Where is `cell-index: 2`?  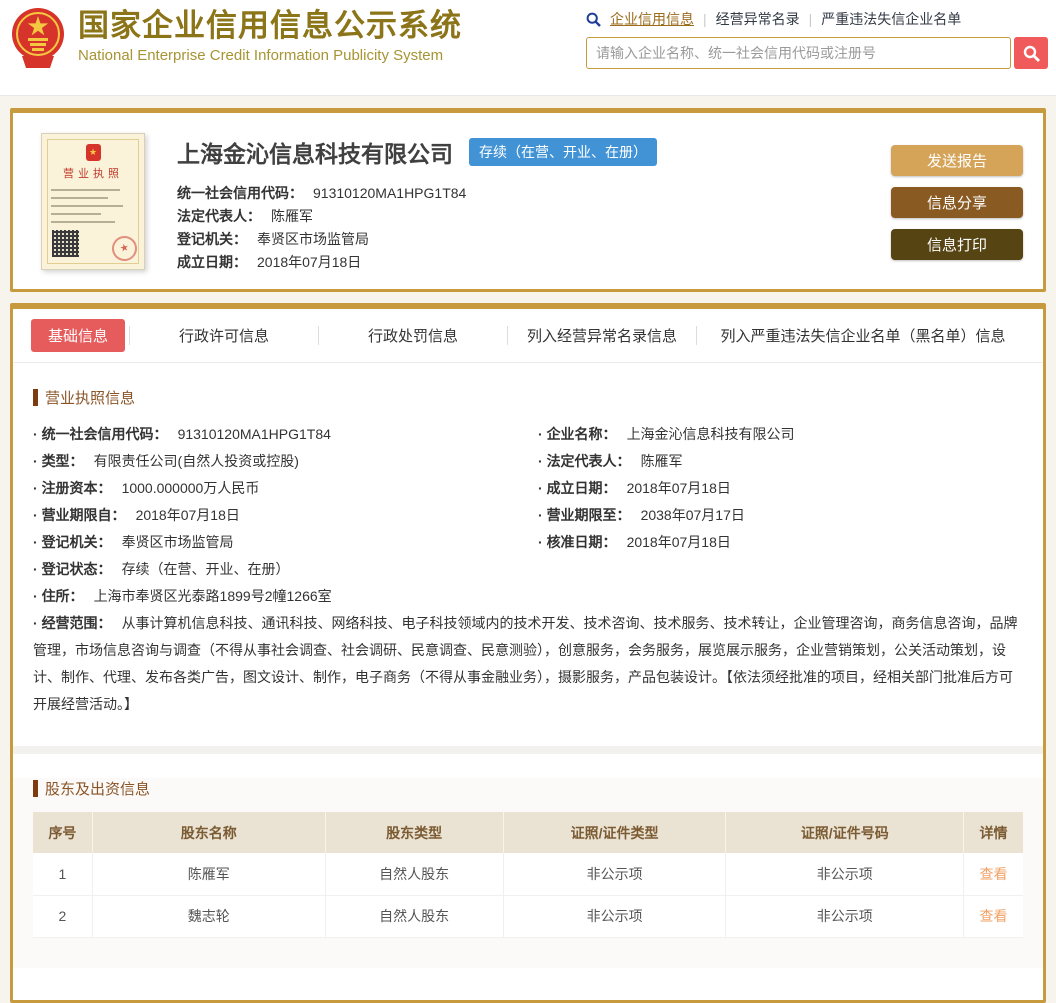 cell-index: 2 is located at coordinates (63, 916).